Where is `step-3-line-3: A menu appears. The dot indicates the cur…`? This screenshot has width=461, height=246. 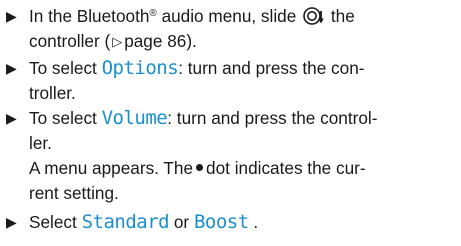
step-3-line-3: A menu appears. The dot indicates the cur… is located at coordinates (197, 168).